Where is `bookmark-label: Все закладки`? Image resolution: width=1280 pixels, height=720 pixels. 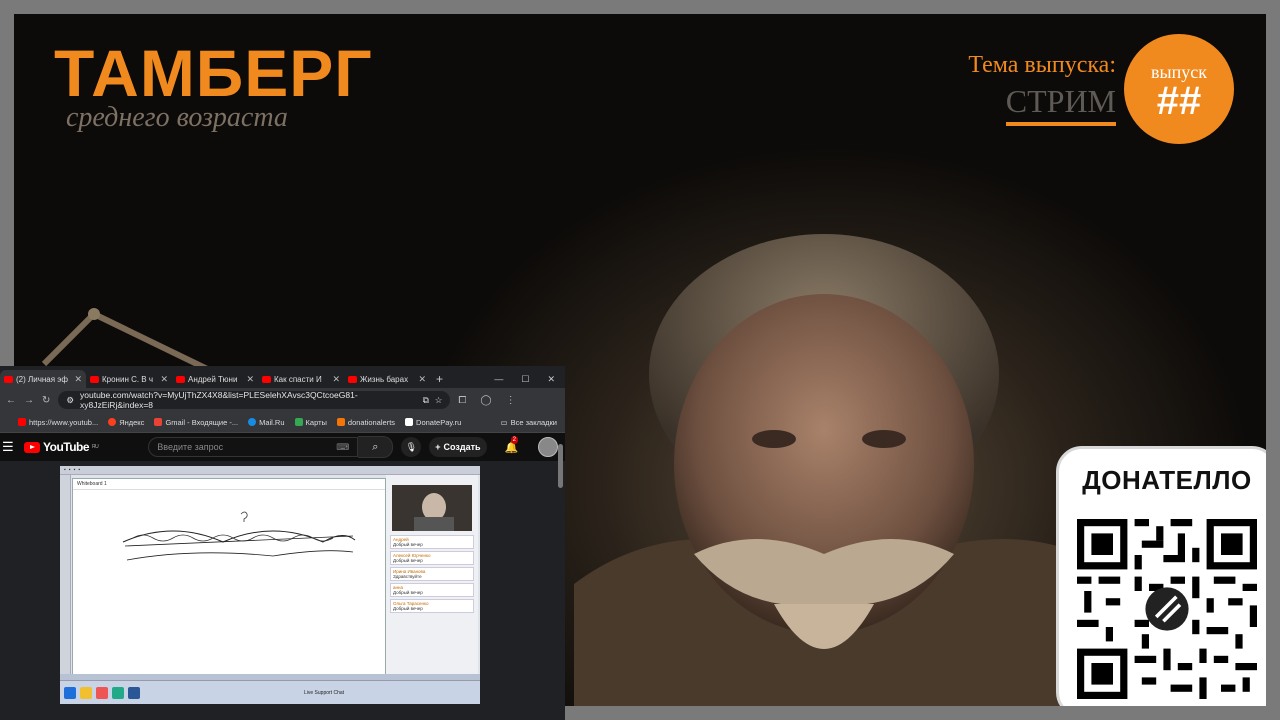 bookmark-label: Все закладки is located at coordinates (533, 422).